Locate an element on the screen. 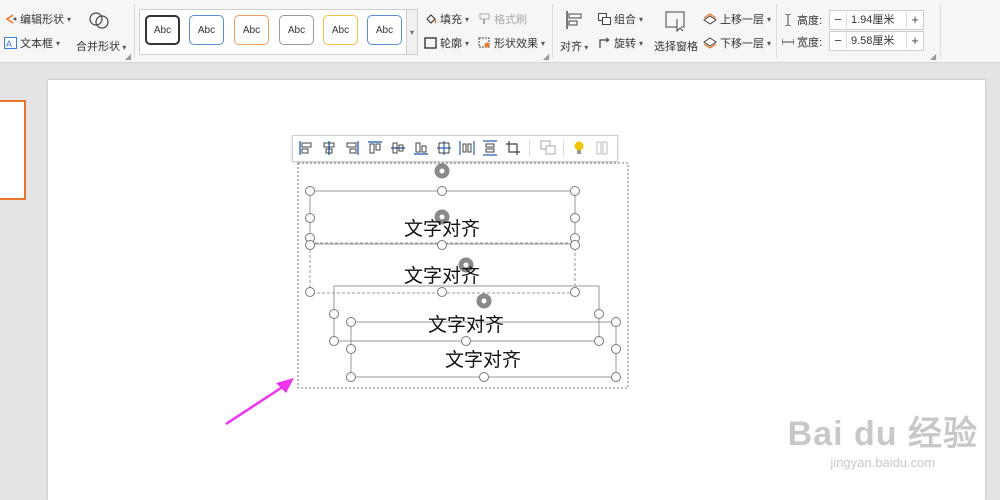  height-decrement-button: − is located at coordinates (838, 20).